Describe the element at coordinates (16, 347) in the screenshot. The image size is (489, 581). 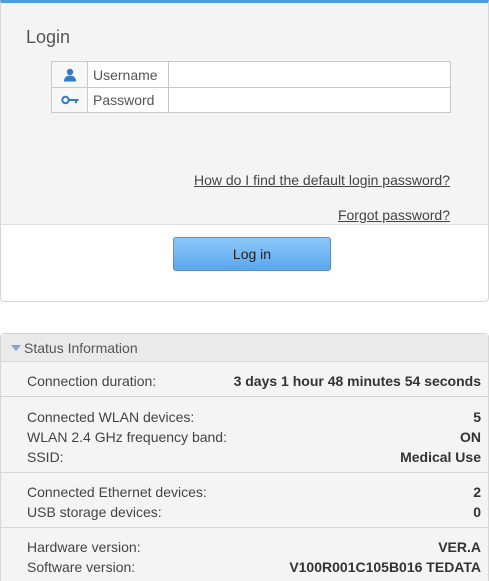
I see `triangle-down-icon` at that location.